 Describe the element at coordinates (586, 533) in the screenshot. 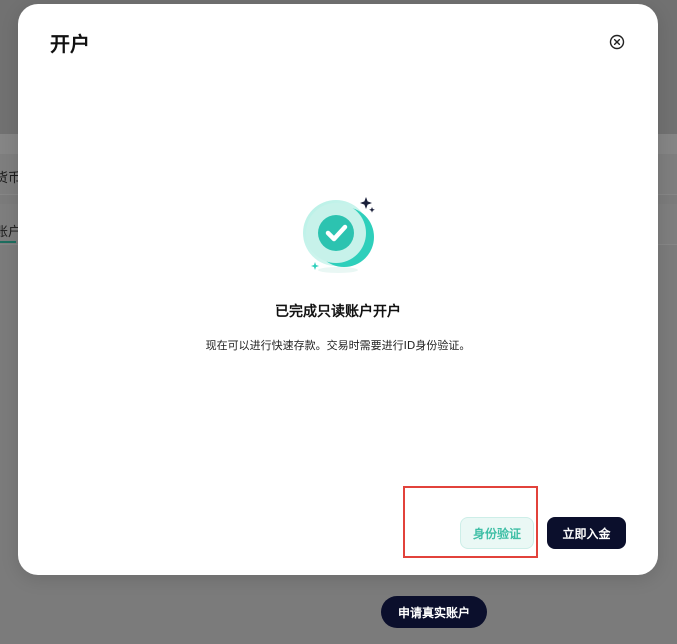

I see `deposit-now-button: 立即入金` at that location.